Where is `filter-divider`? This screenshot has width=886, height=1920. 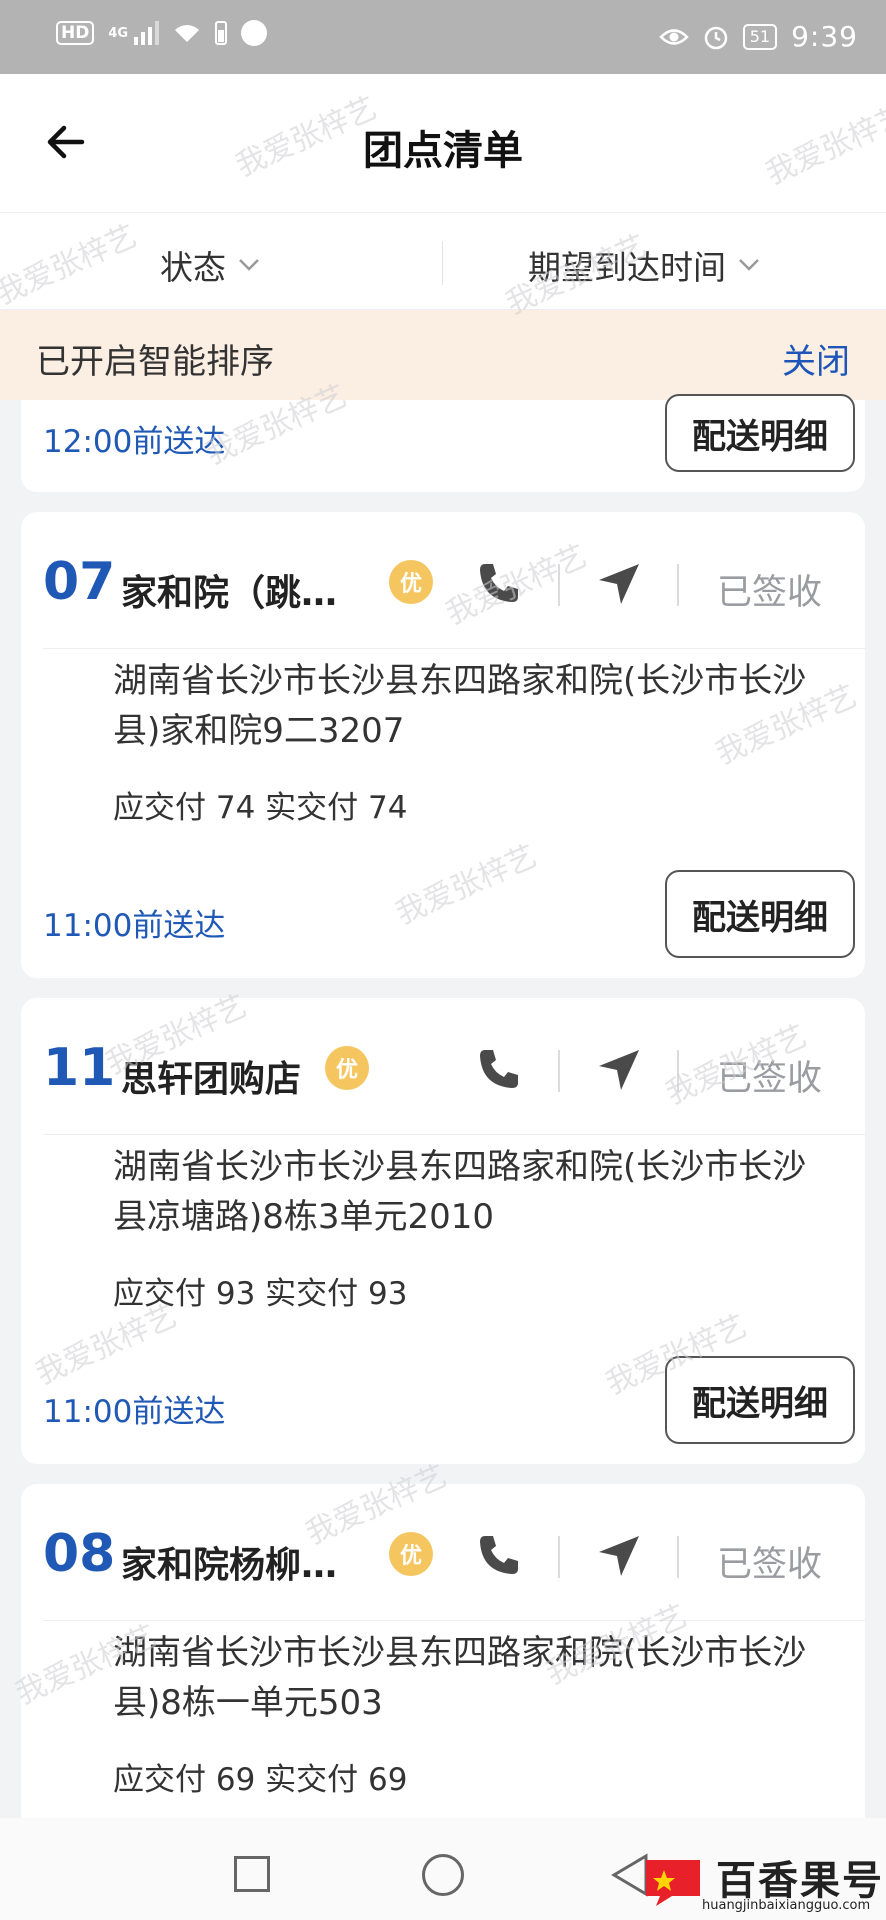 filter-divider is located at coordinates (442, 263).